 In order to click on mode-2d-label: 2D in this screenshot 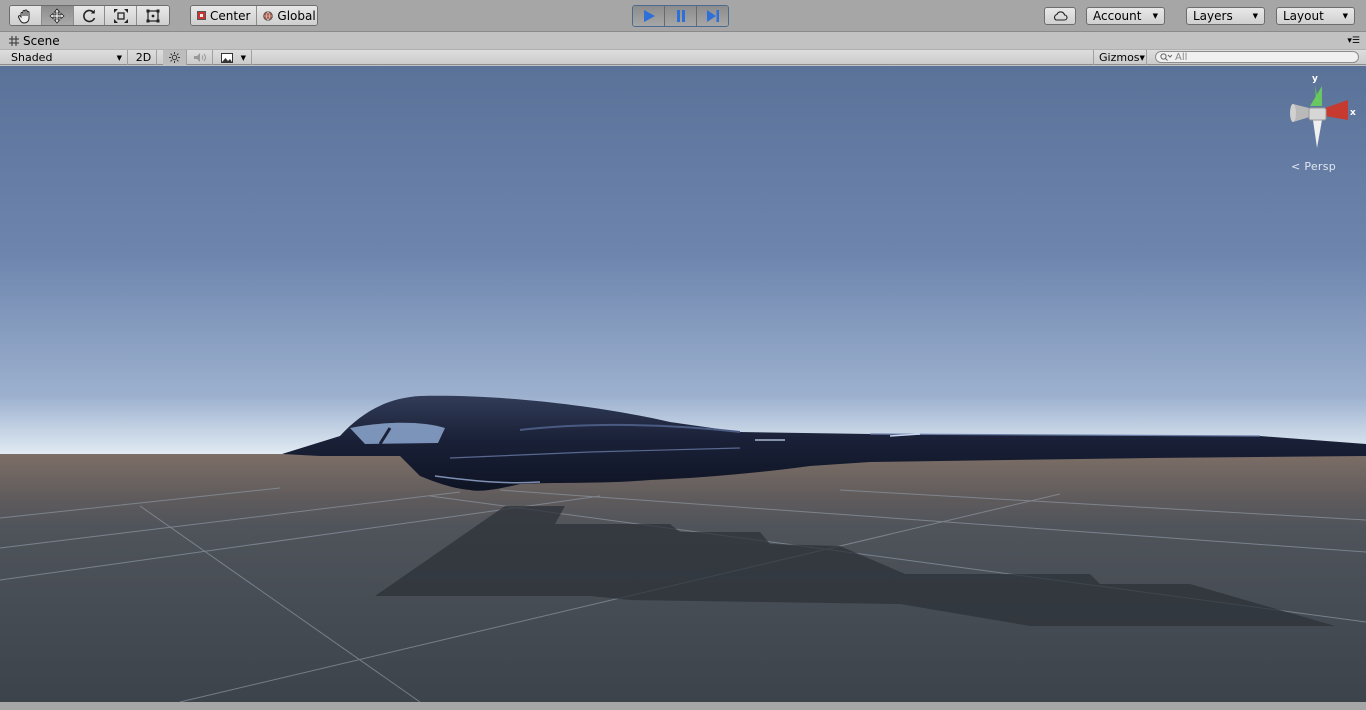, I will do `click(143, 57)`.